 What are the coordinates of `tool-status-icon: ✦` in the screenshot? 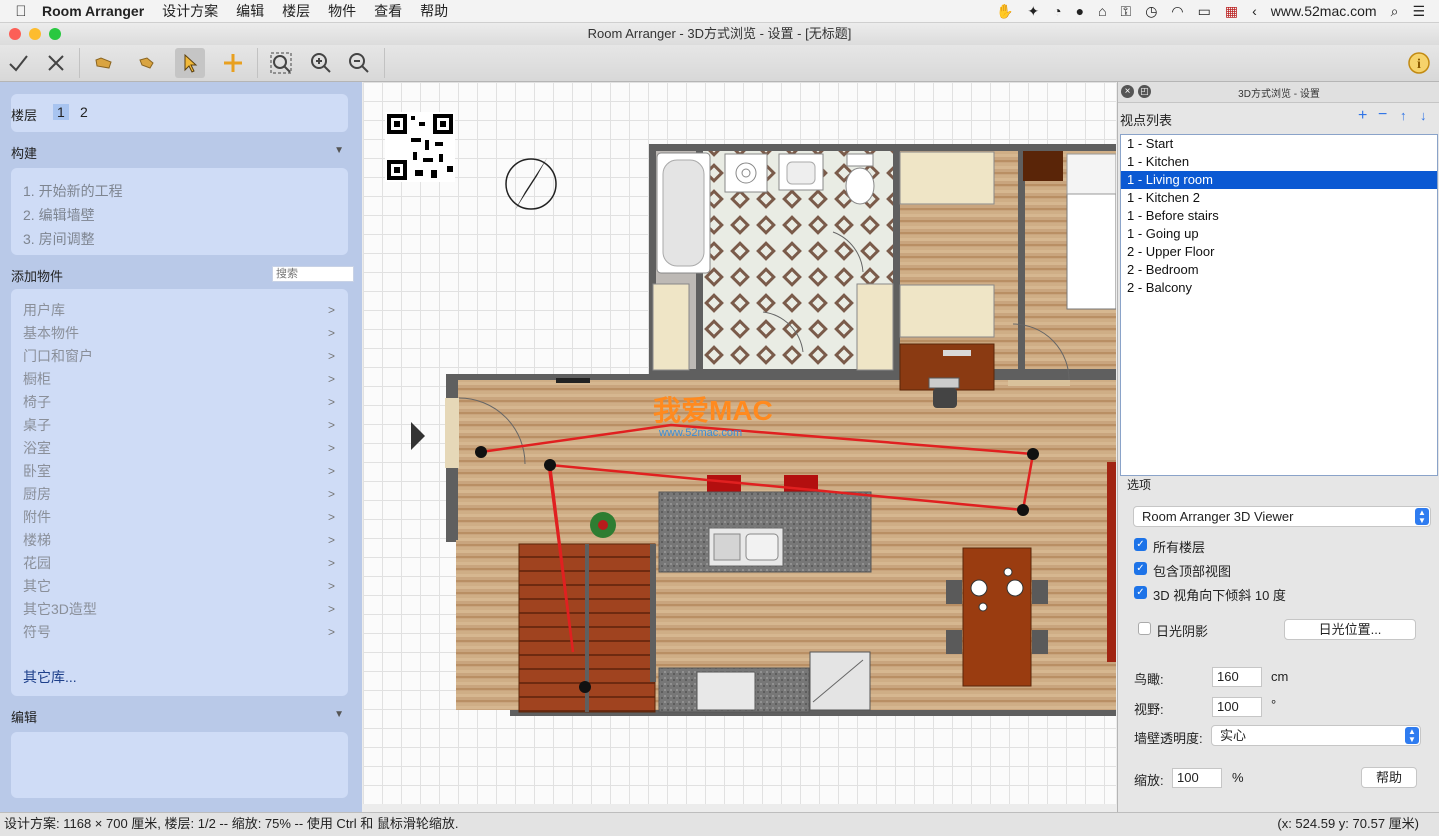 It's located at (1033, 11).